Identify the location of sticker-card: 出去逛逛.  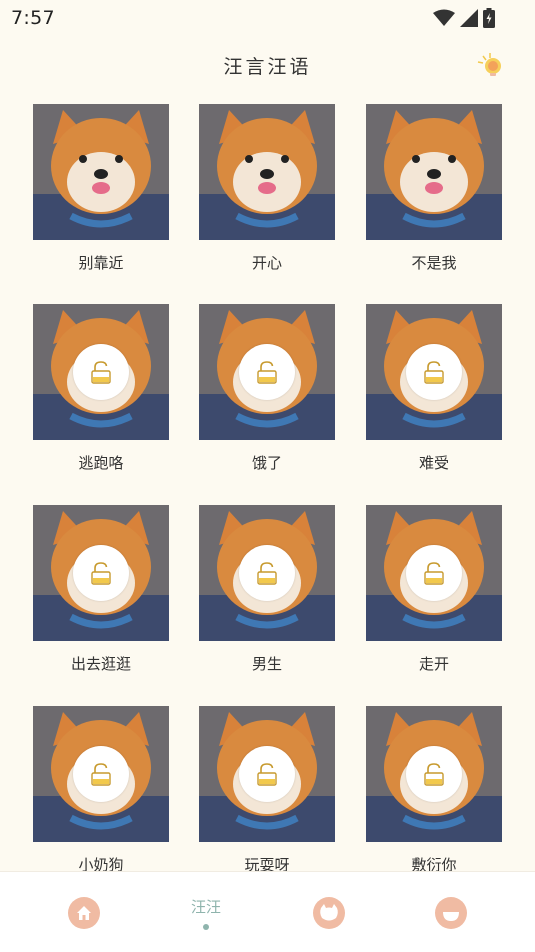
(101, 592).